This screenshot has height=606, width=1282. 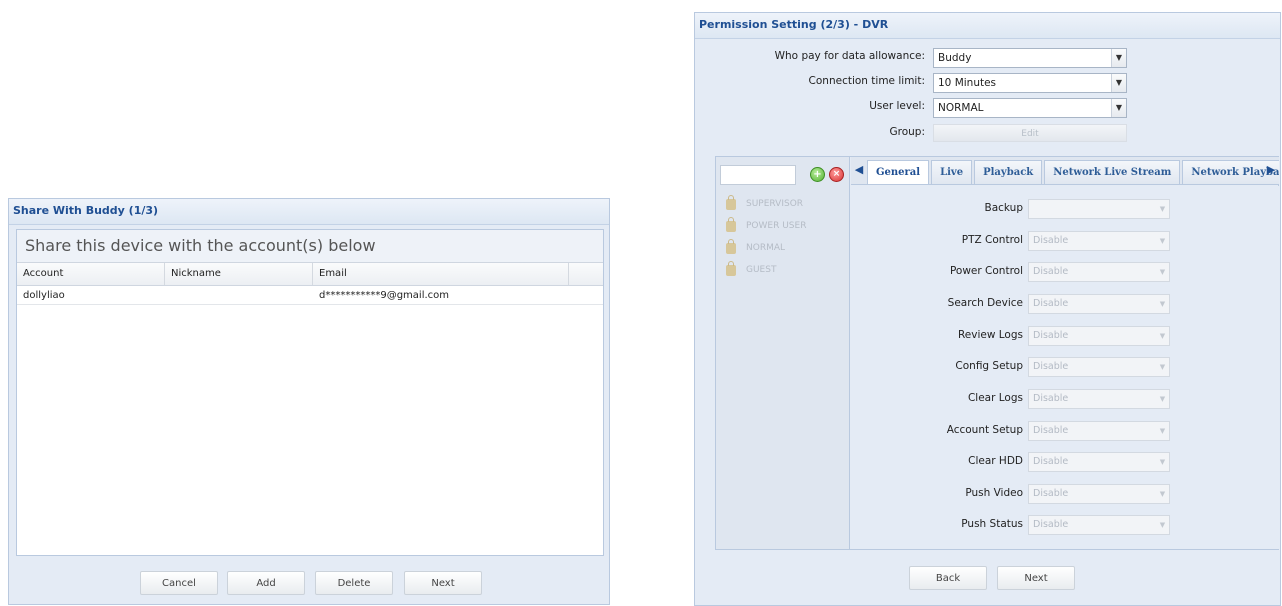 What do you see at coordinates (1004, 208) in the screenshot?
I see `permission-label: Backup` at bounding box center [1004, 208].